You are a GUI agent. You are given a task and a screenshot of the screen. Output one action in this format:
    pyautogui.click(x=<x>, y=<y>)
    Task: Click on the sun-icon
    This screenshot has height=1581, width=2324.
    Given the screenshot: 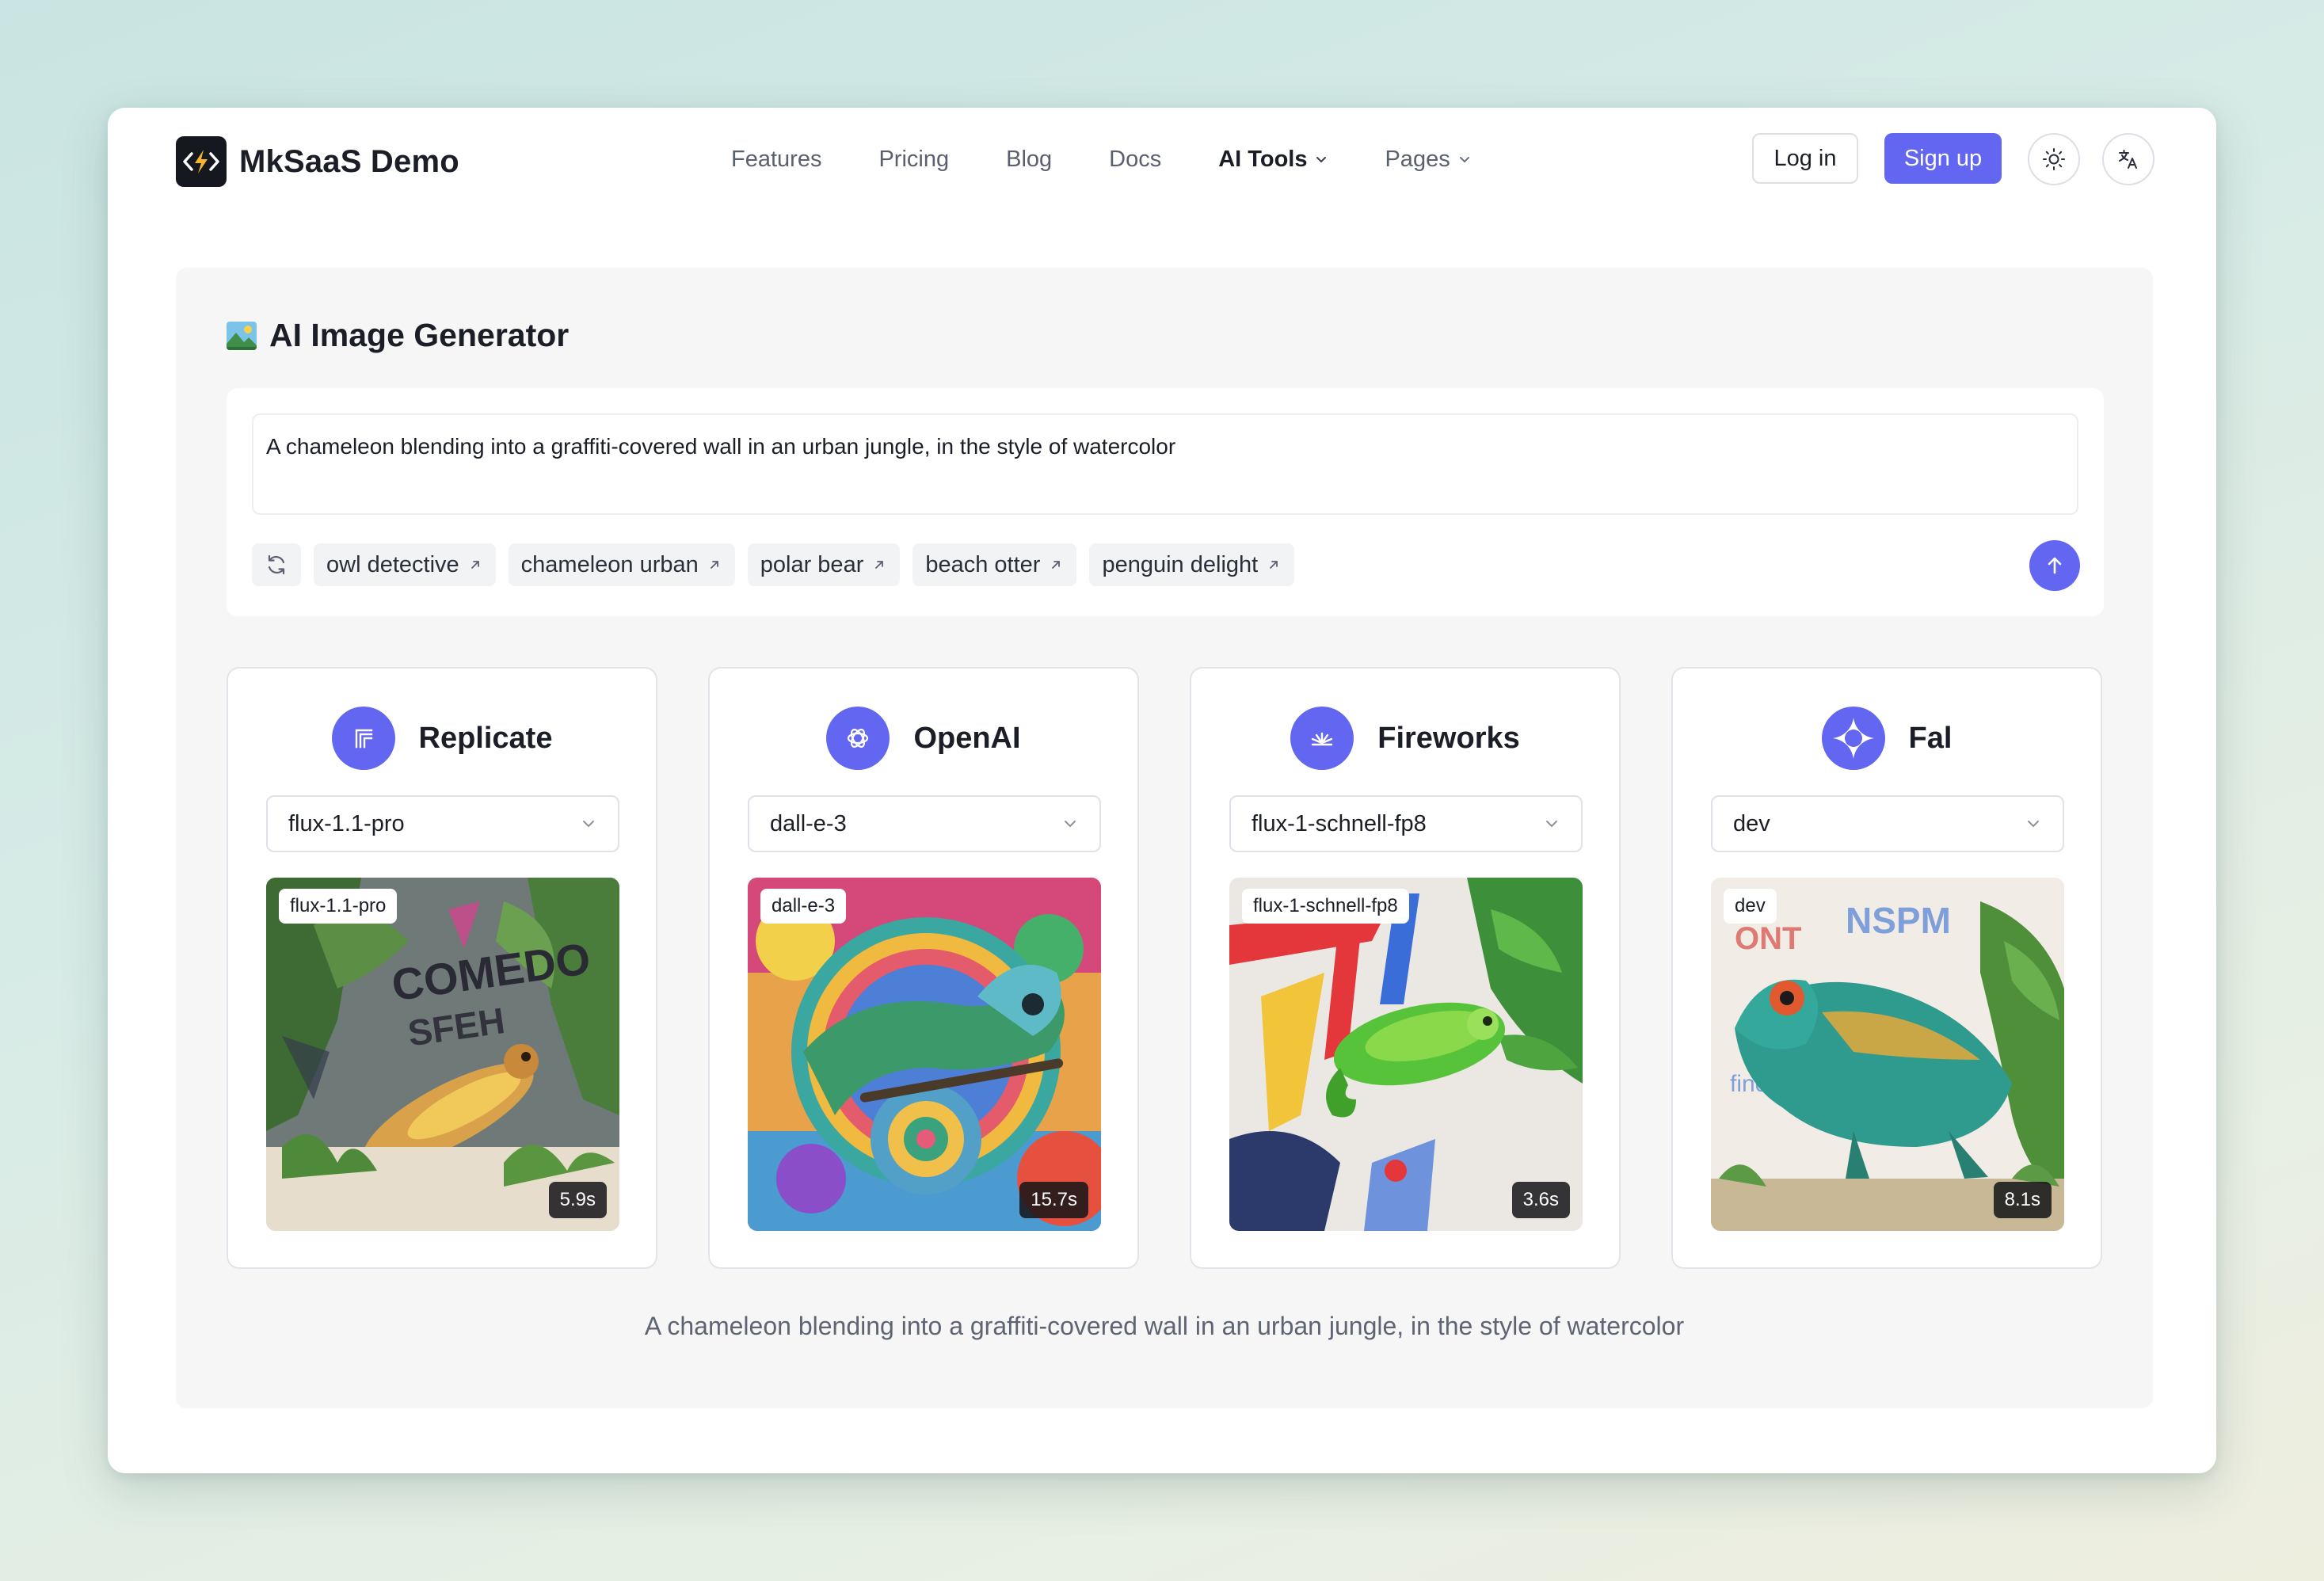 What is the action you would take?
    pyautogui.click(x=2054, y=159)
    